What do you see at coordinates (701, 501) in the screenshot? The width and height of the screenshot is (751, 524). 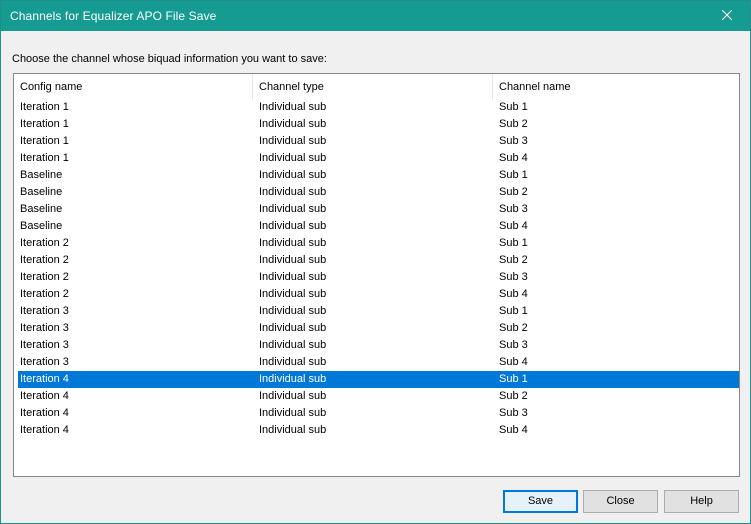 I see `help-button: Help` at bounding box center [701, 501].